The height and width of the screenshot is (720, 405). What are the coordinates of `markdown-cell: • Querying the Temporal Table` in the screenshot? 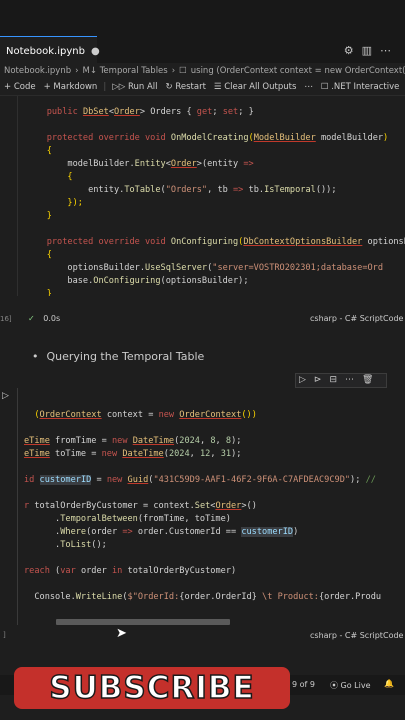 It's located at (118, 356).